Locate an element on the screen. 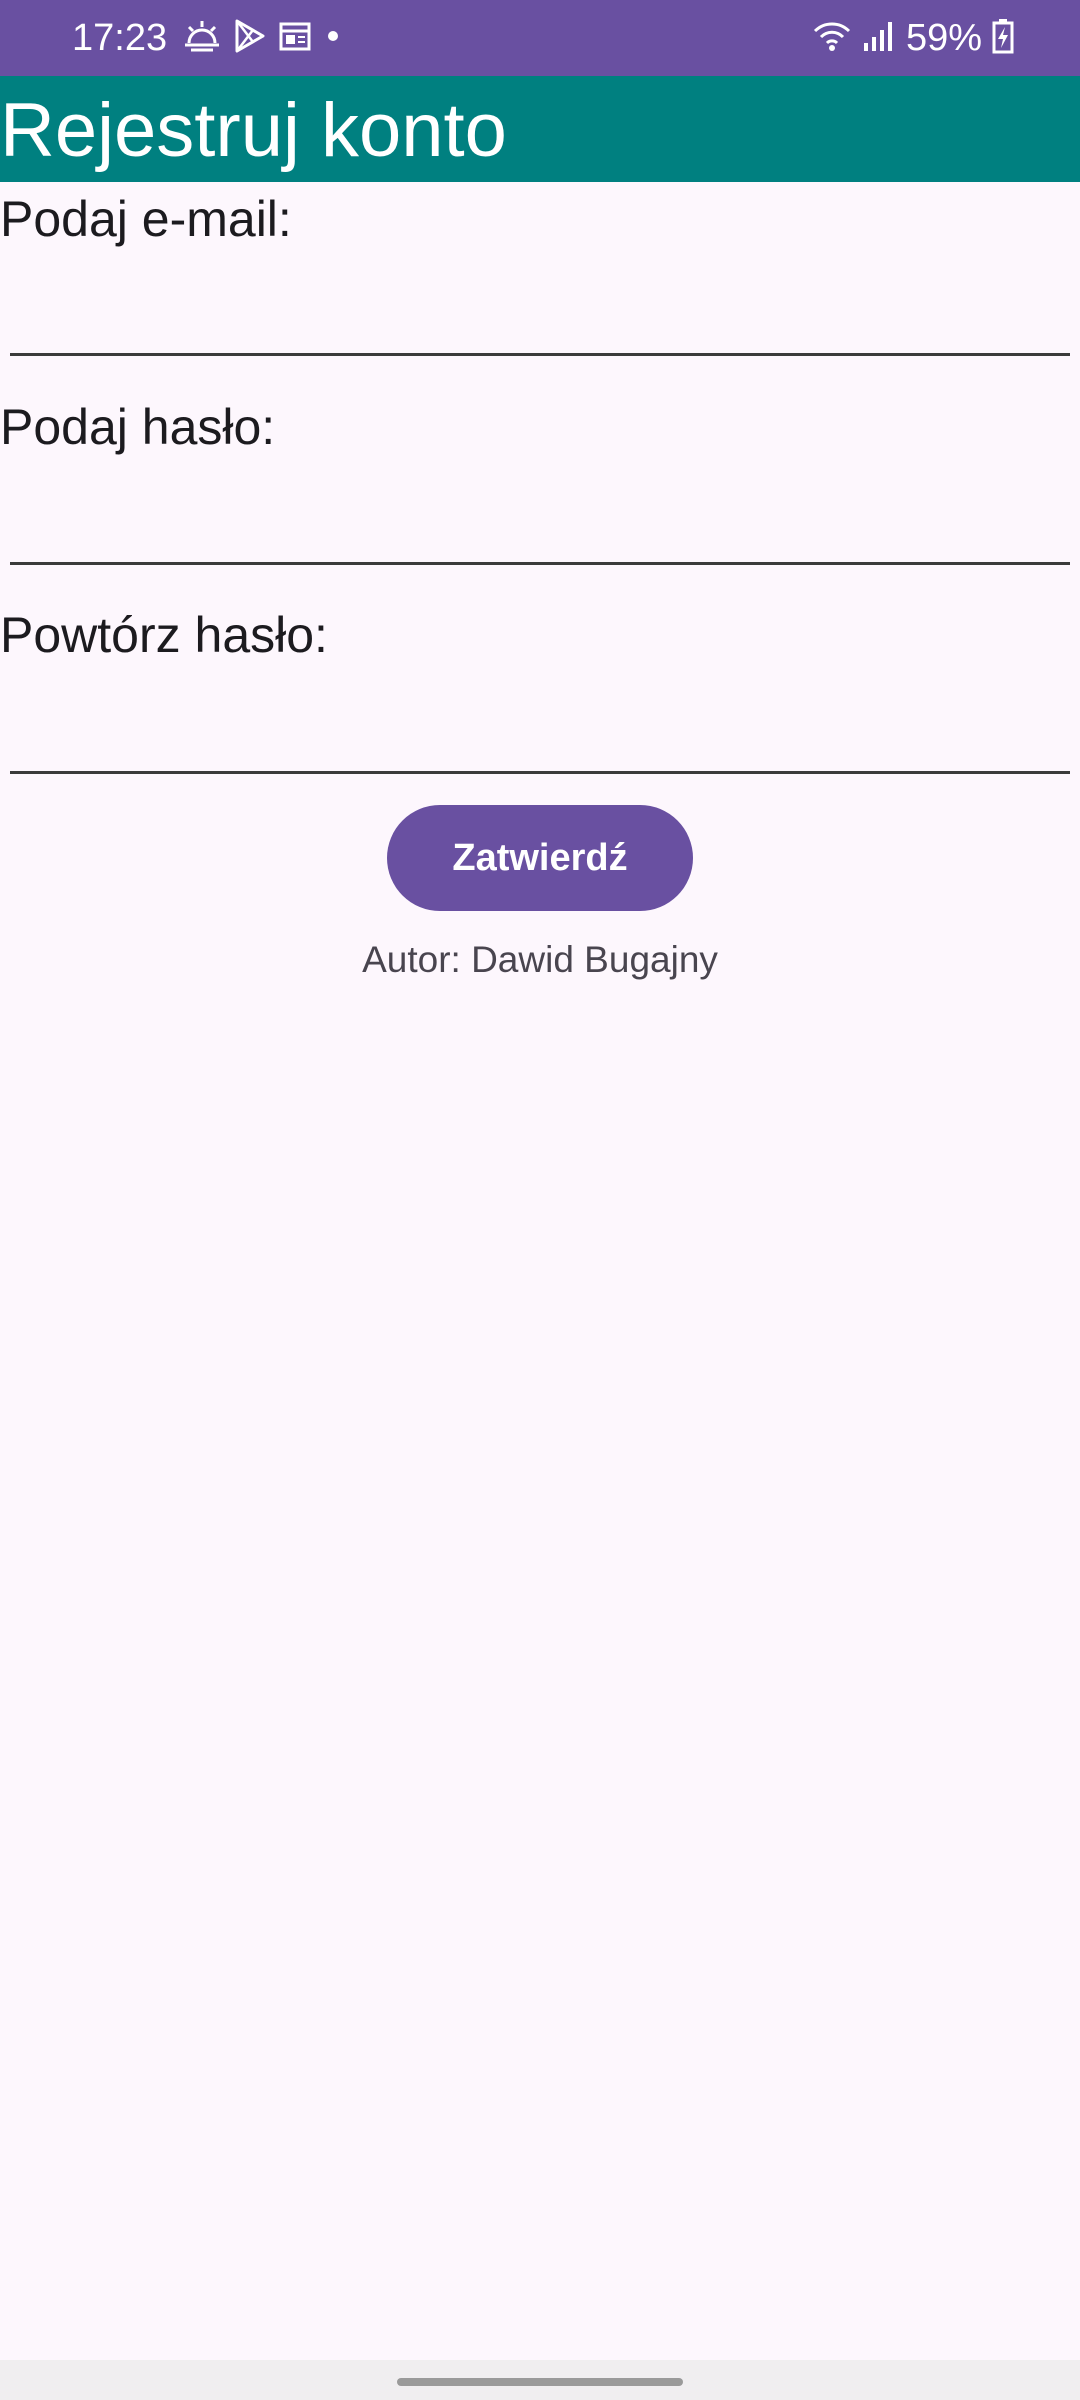 This screenshot has height=2400, width=1080. status-notification-icons is located at coordinates (263, 36).